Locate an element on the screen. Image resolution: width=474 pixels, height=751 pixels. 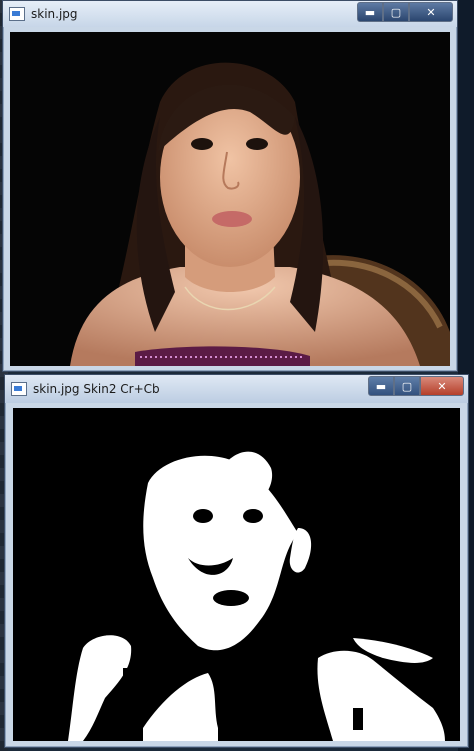
title-bar: skin.jpg ▬ ▢ ✕ is located at coordinates (230, 14).